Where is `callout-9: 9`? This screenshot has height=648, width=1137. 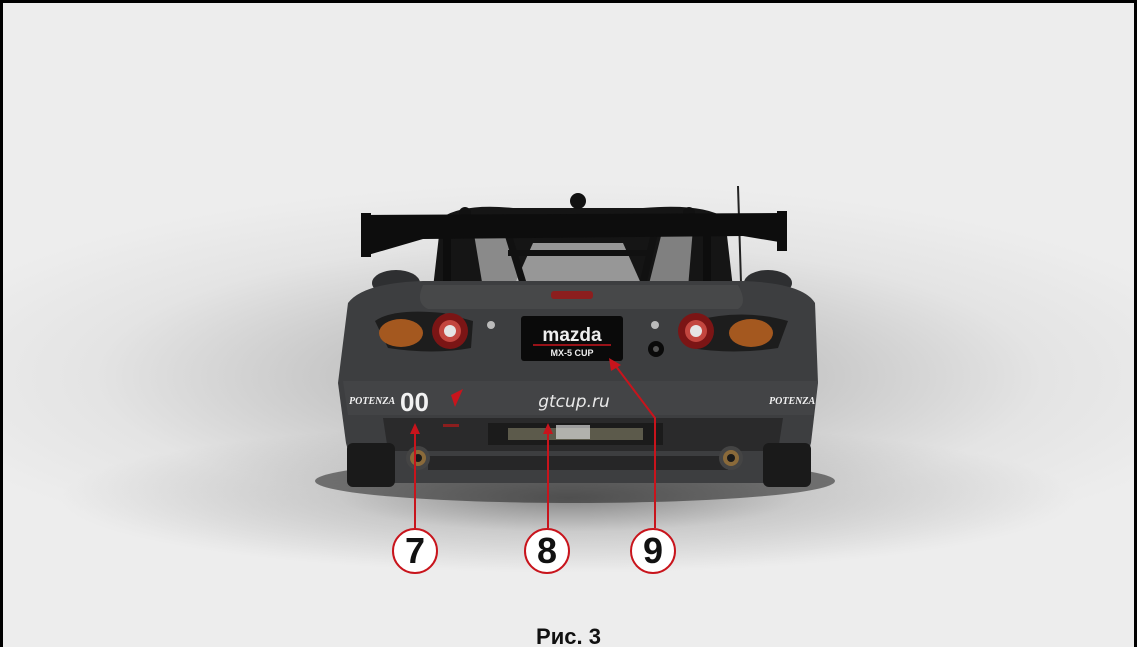
callout-9: 9 is located at coordinates (653, 551).